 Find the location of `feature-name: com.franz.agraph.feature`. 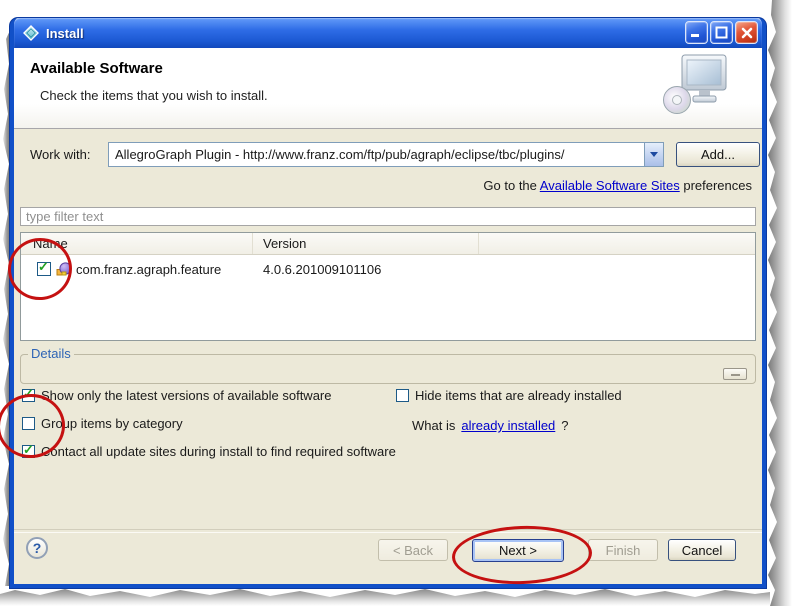

feature-name: com.franz.agraph.feature is located at coordinates (149, 269).